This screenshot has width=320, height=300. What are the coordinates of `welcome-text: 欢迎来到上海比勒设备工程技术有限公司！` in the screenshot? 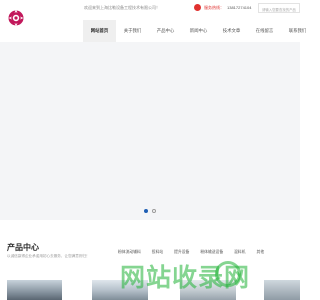 It's located at (122, 7).